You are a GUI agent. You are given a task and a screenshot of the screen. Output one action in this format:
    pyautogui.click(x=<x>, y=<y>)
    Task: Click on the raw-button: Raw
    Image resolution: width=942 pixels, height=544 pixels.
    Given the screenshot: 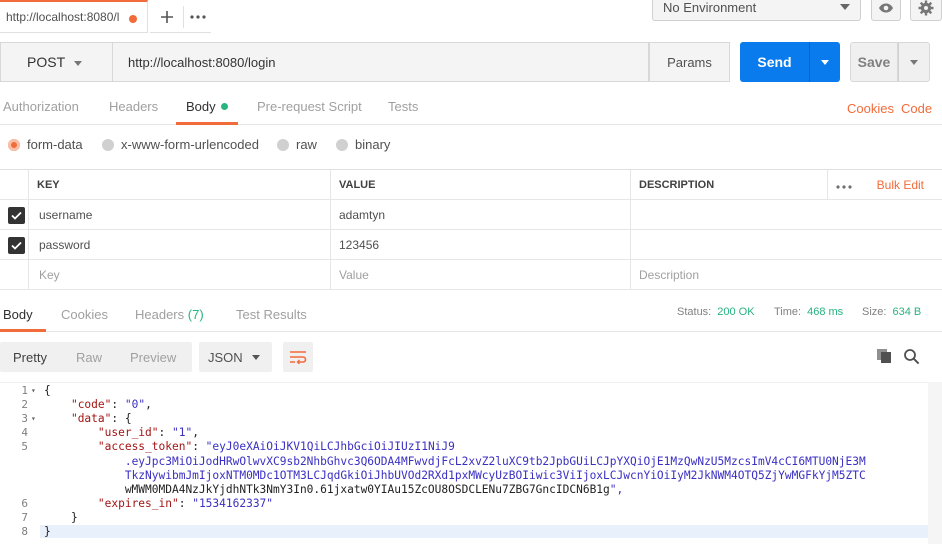 What is the action you would take?
    pyautogui.click(x=89, y=357)
    